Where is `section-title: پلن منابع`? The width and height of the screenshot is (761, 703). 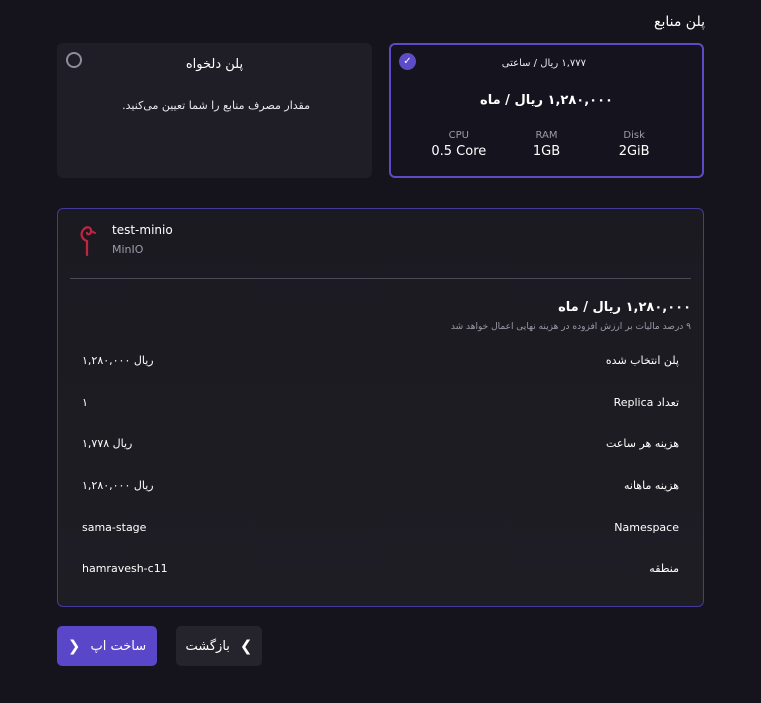 section-title: پلن منابع is located at coordinates (679, 22).